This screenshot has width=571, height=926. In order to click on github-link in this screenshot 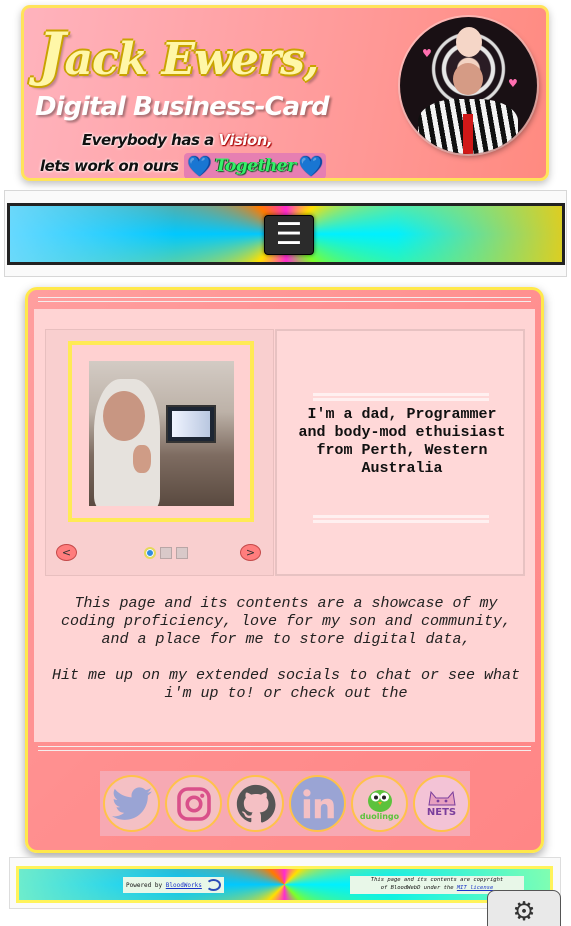, I will do `click(255, 803)`.